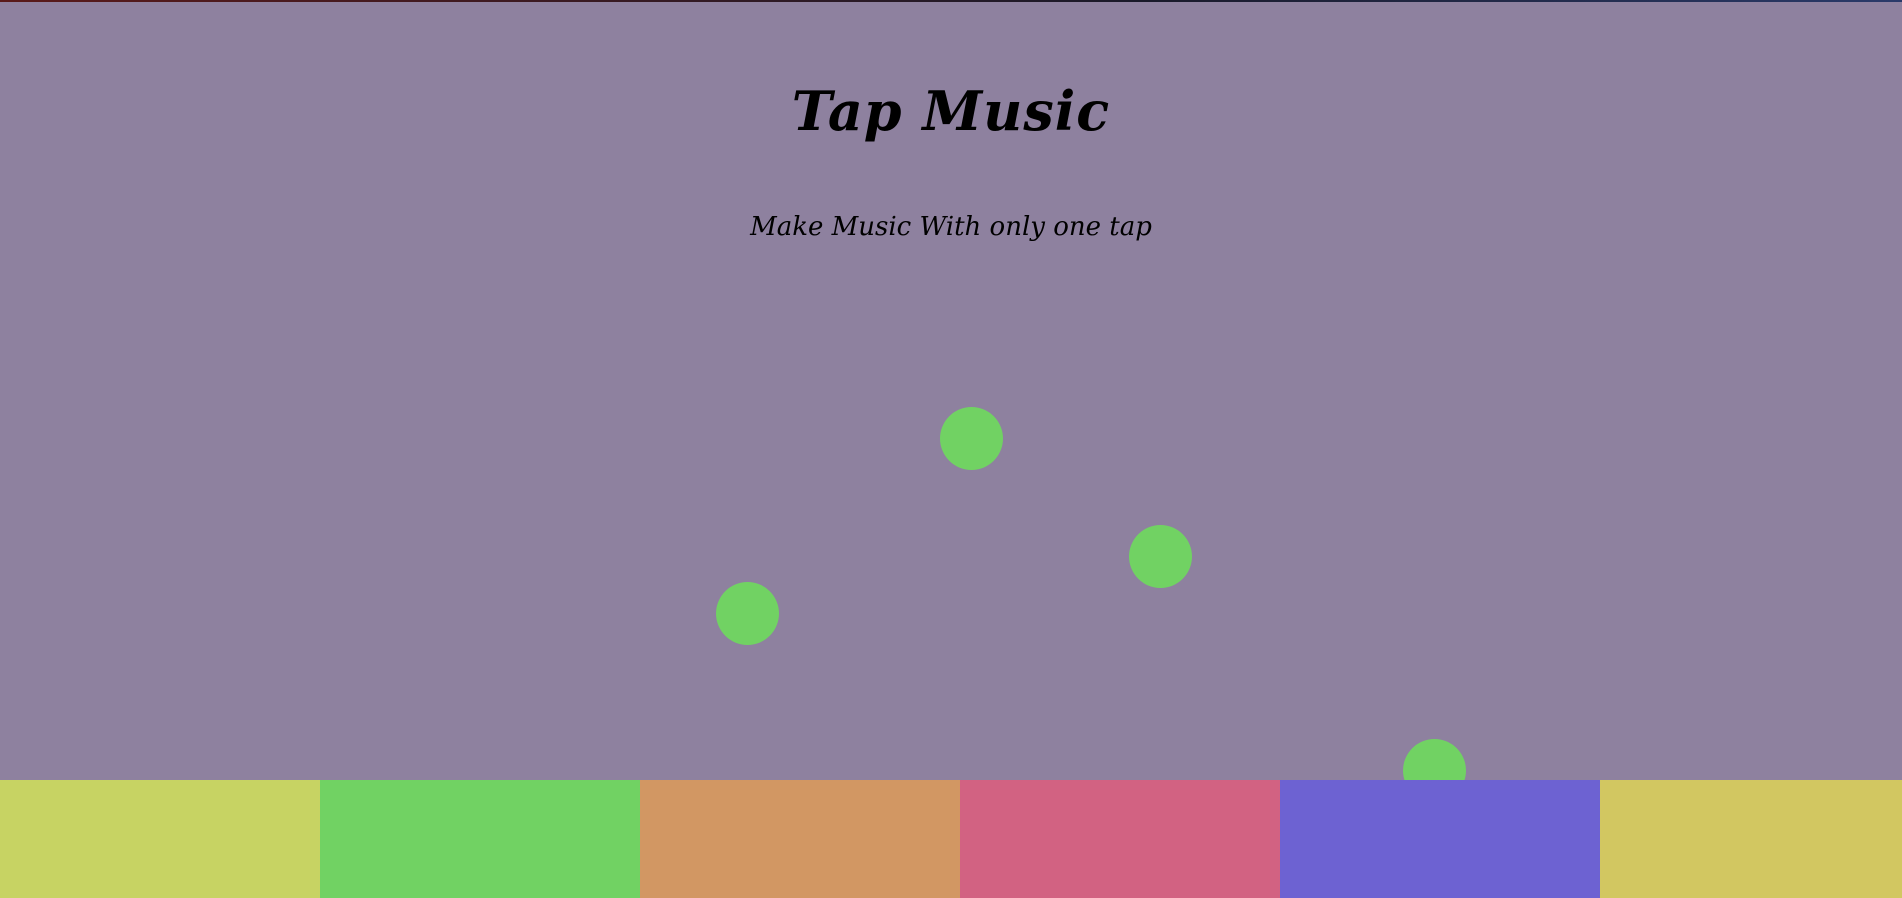 The image size is (1902, 898). What do you see at coordinates (951, 111) in the screenshot?
I see `page-title: Tap Music` at bounding box center [951, 111].